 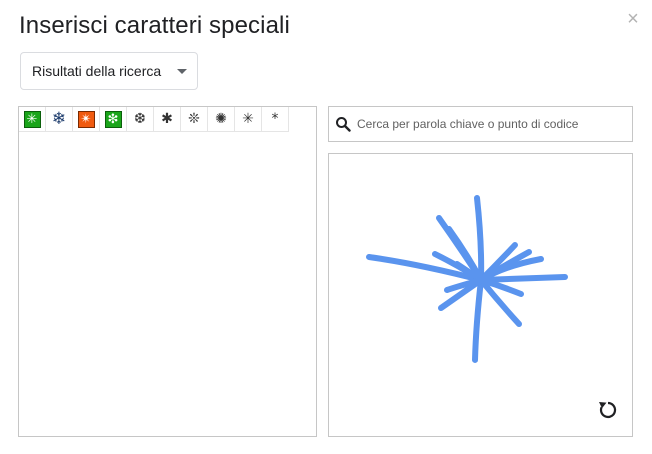 I want to click on sparkle-icon: ❇, so click(x=113, y=119).